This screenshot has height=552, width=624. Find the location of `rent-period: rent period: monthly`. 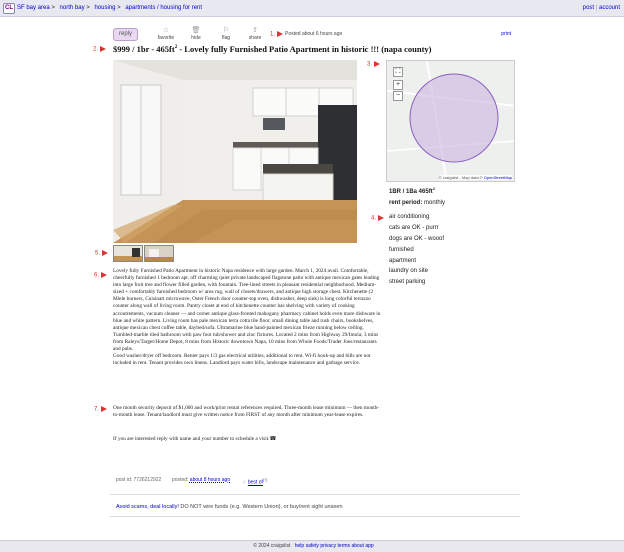

rent-period: rent period: monthly is located at coordinates (417, 203).